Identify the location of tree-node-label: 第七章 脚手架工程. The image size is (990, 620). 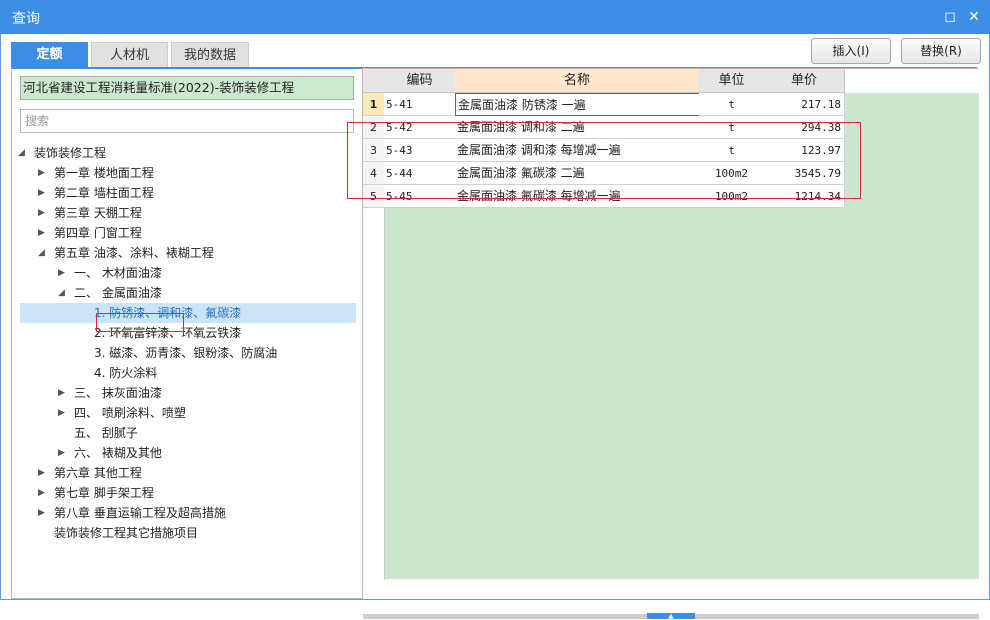
(104, 493).